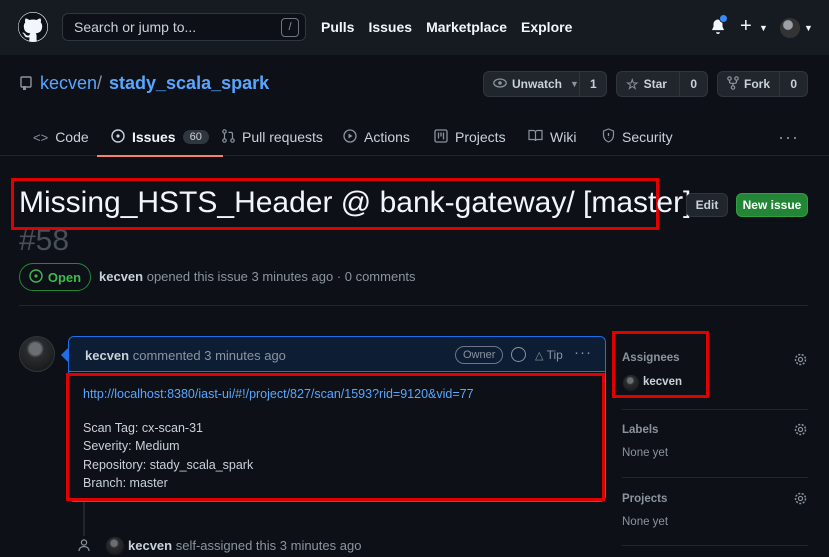  Describe the element at coordinates (647, 137) in the screenshot. I see `tab-label: Security` at that location.